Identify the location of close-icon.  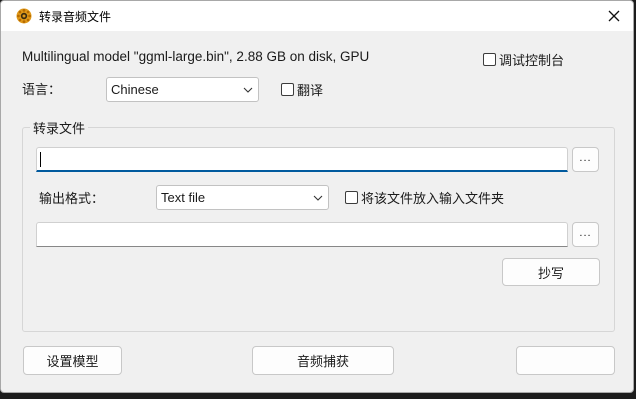
(614, 16).